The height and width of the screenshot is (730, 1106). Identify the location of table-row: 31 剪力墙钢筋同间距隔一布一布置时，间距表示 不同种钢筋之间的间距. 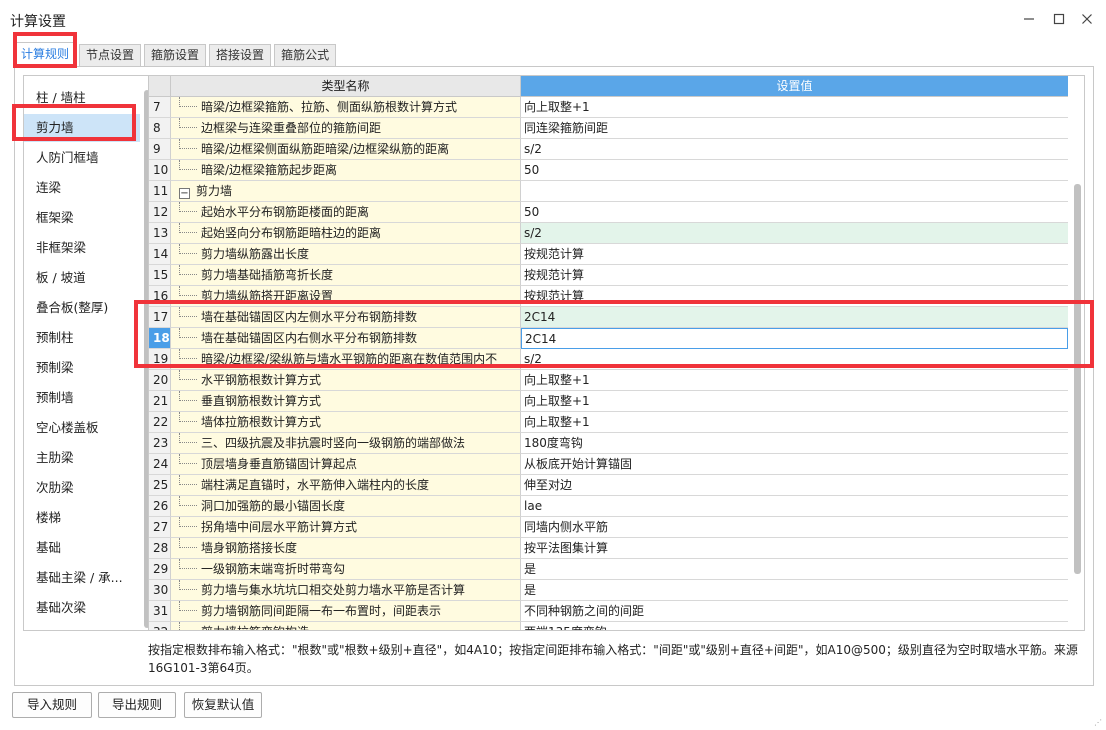
(608, 611).